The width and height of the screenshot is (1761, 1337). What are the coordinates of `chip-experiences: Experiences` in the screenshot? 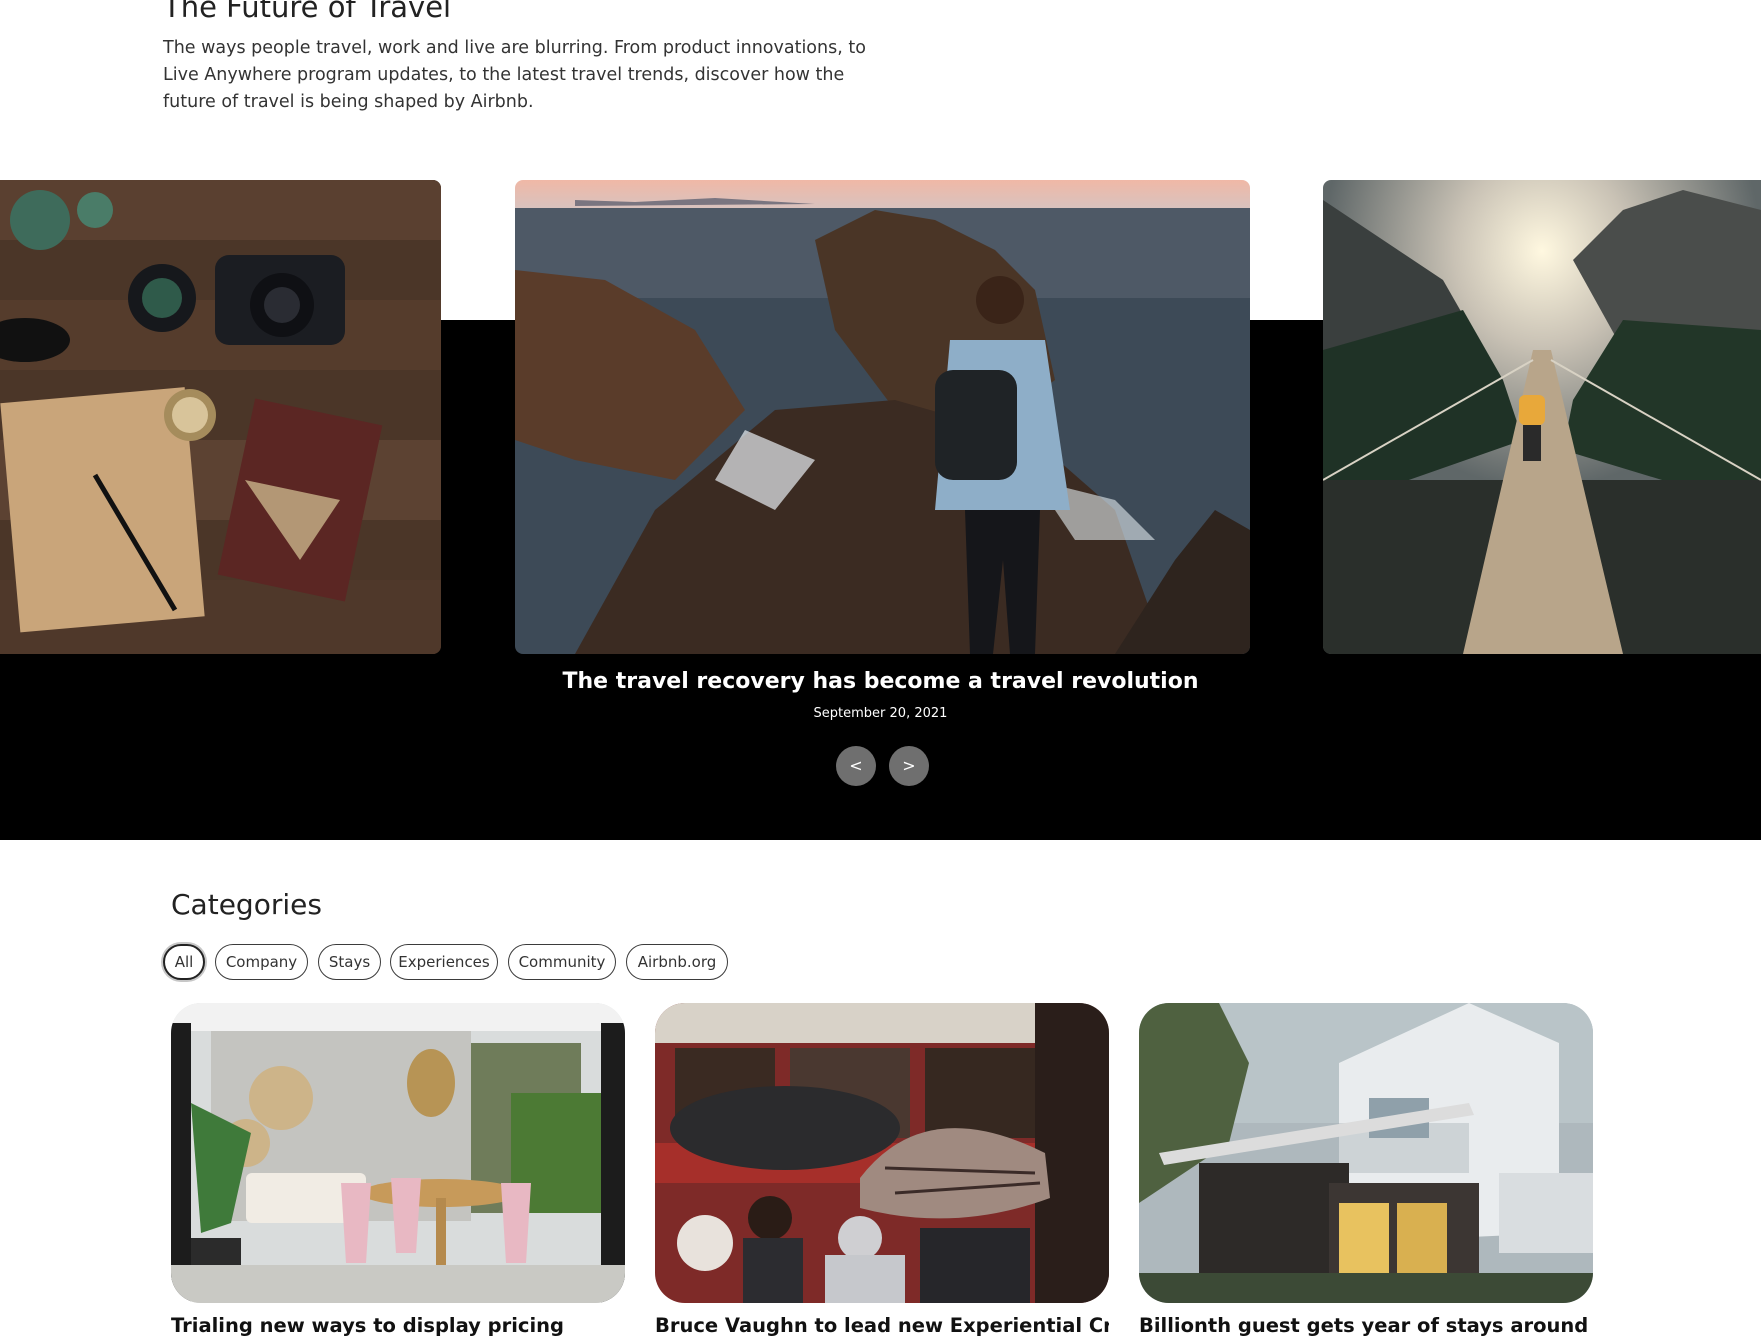 It's located at (444, 962).